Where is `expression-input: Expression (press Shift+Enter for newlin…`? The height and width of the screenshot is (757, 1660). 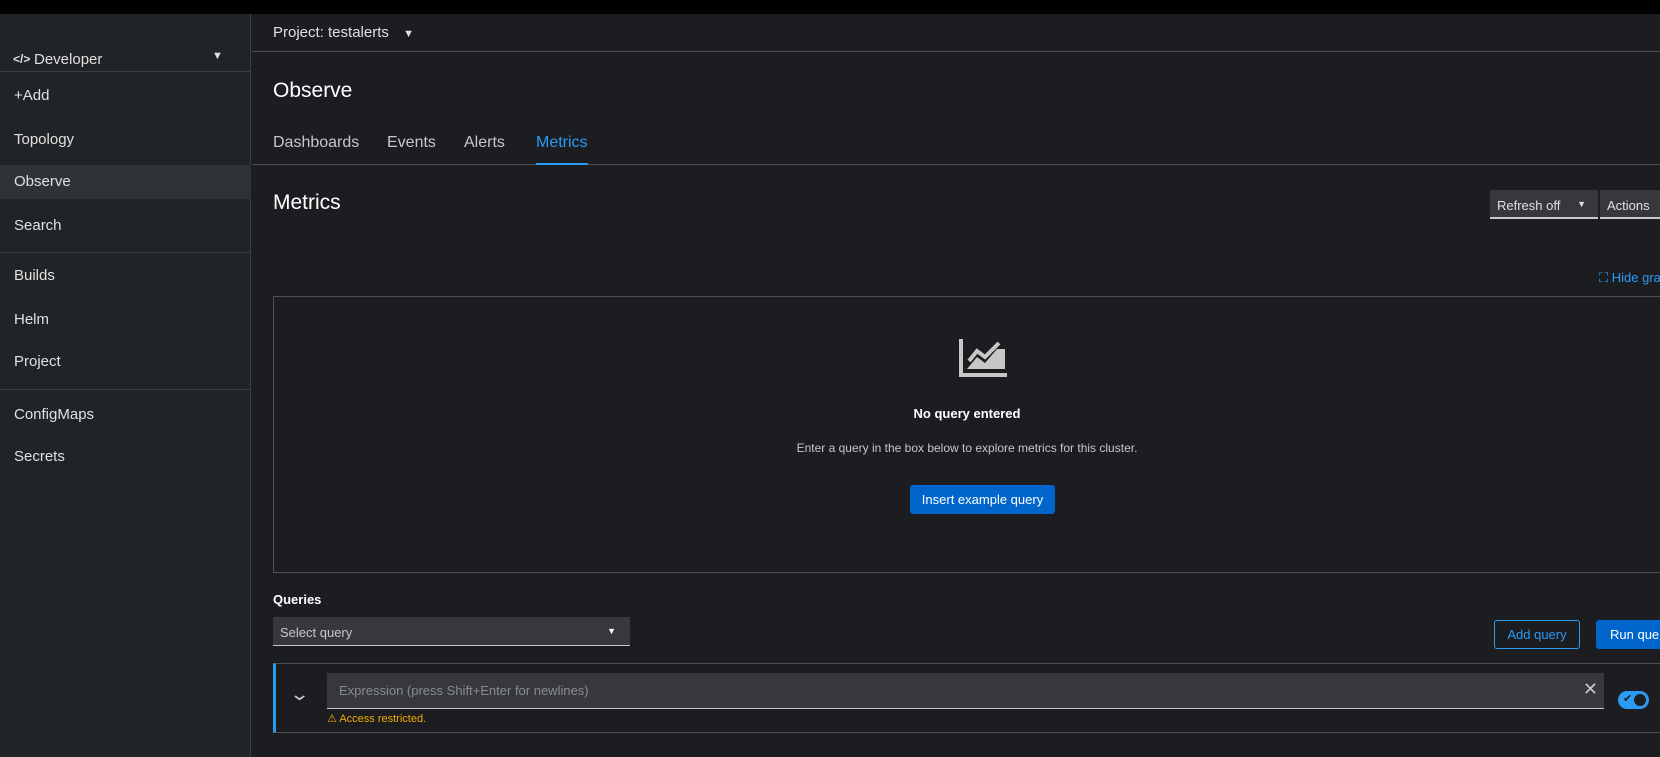 expression-input: Expression (press Shift+Enter for newlin… is located at coordinates (965, 691).